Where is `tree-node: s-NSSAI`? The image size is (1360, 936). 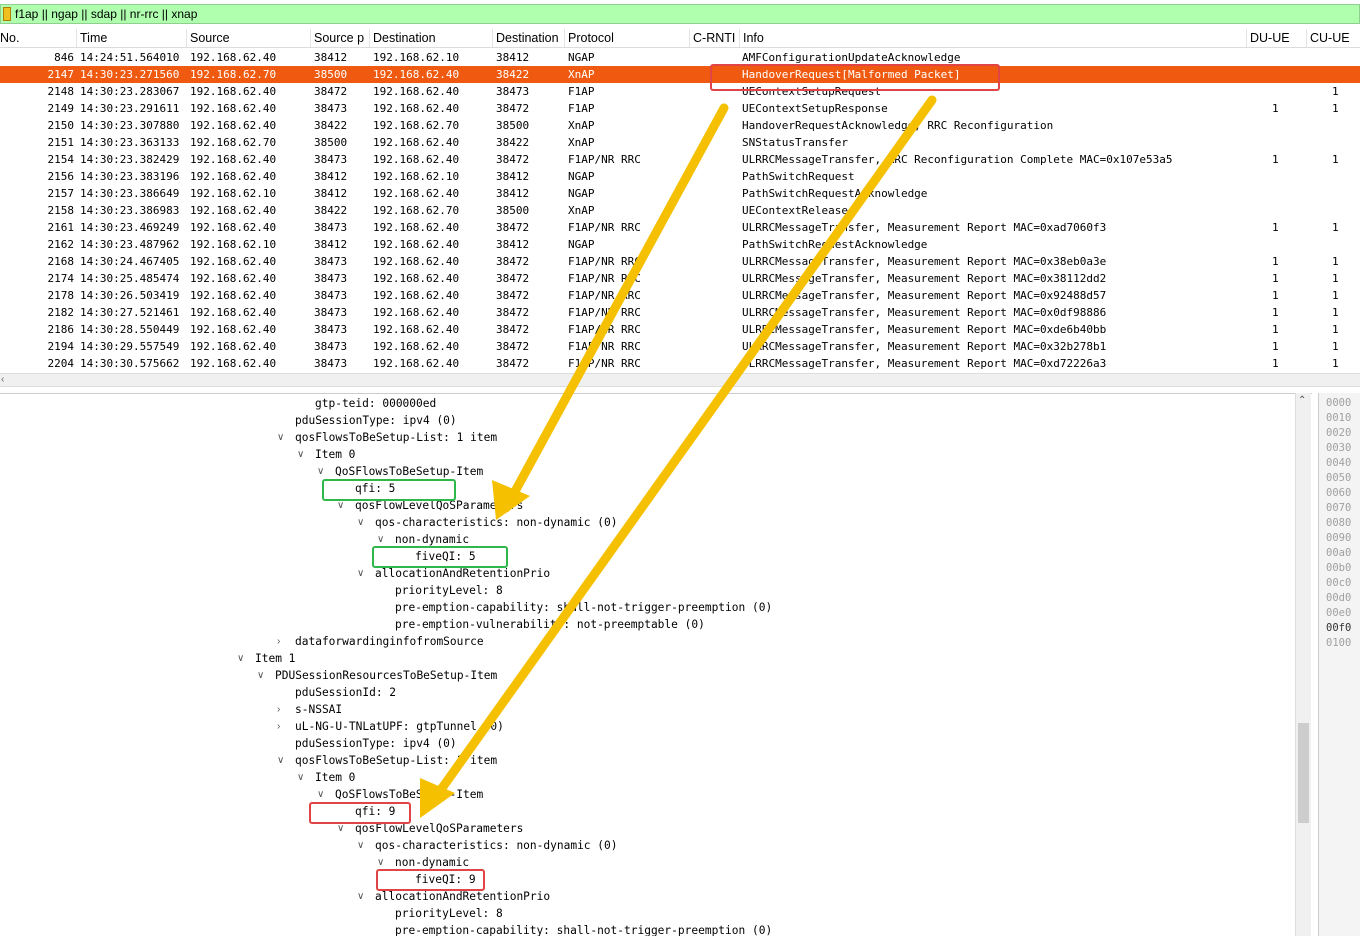
tree-node: s-NSSAI is located at coordinates (318, 711).